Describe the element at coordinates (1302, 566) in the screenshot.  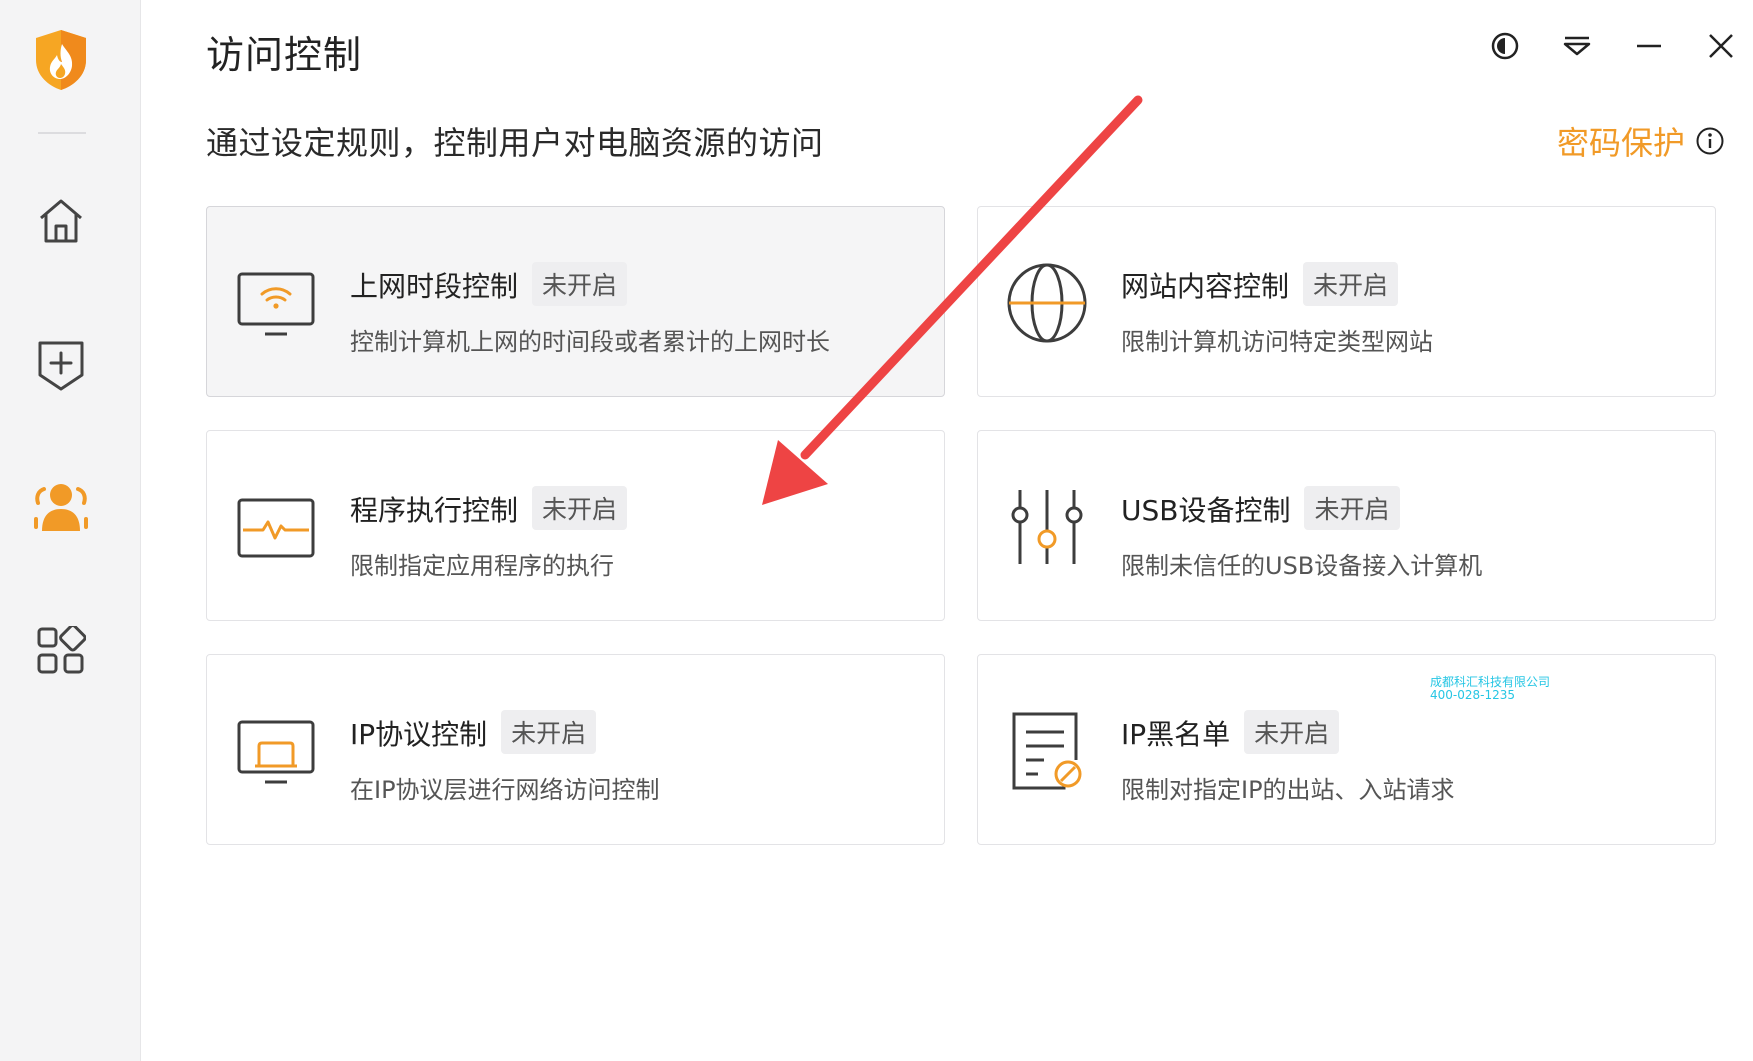
I see `card-description: 限制未信任的USB设备接入计算机` at that location.